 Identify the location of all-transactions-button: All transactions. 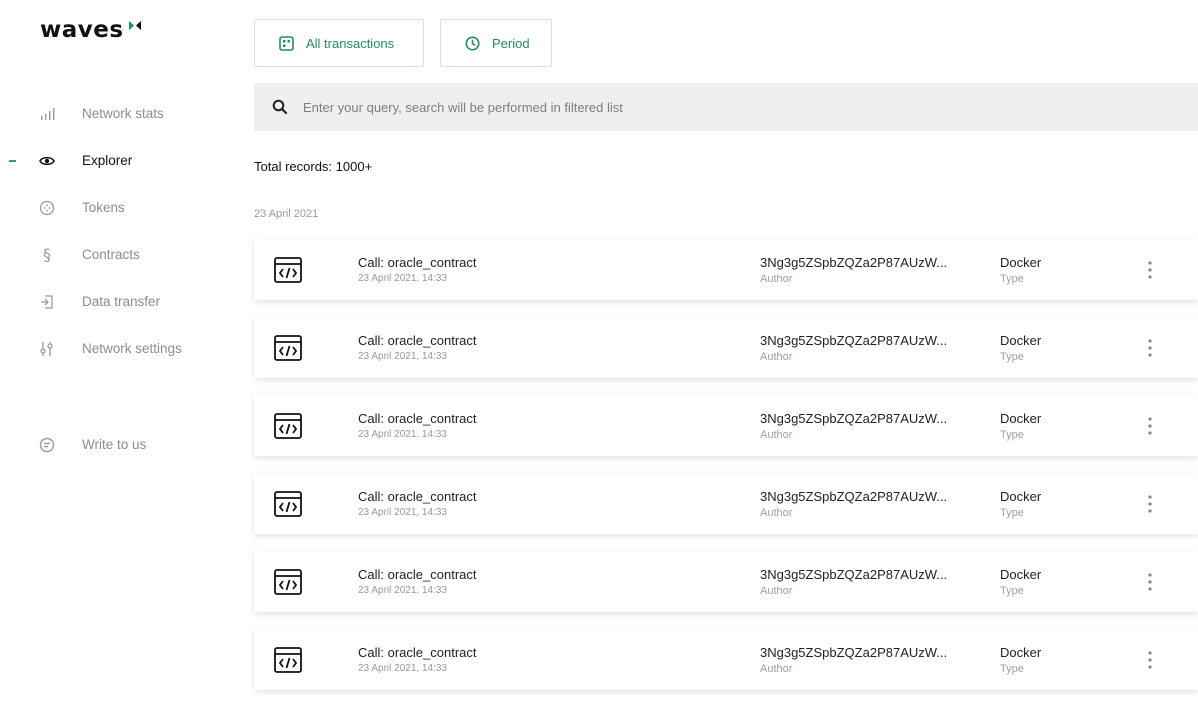
(339, 43).